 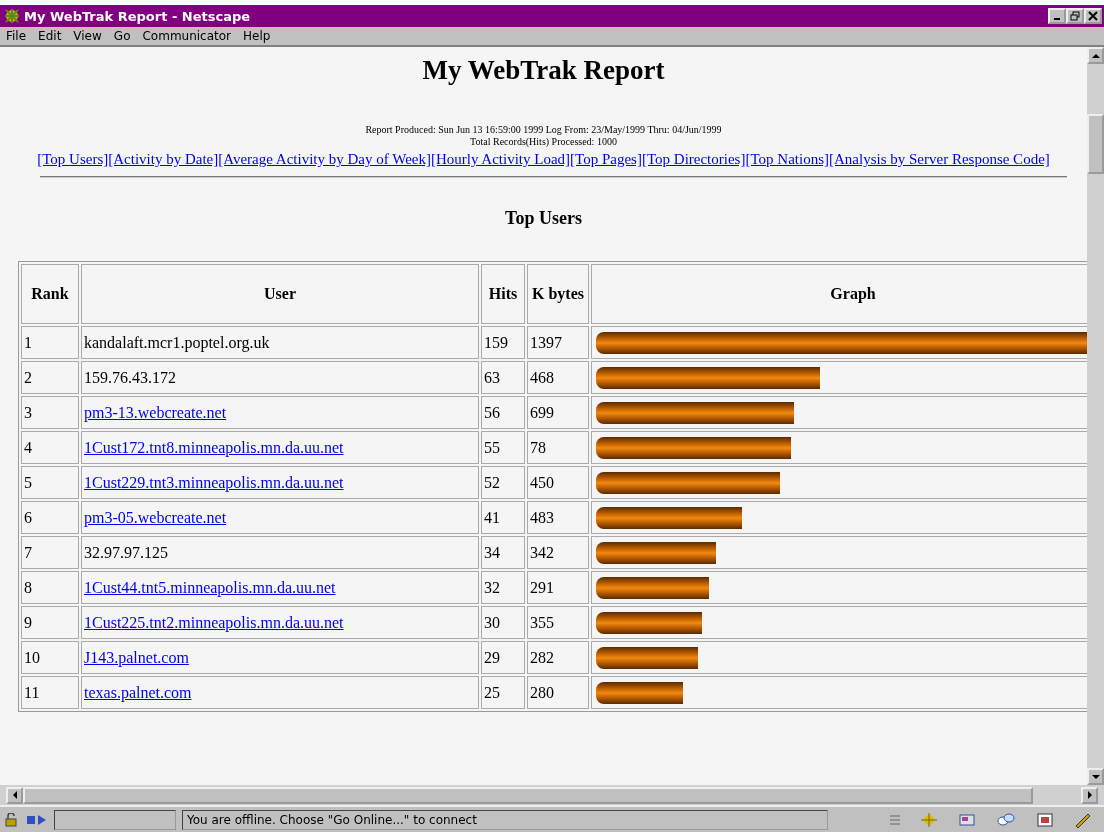 What do you see at coordinates (50, 587) in the screenshot?
I see `table-cell: 8` at bounding box center [50, 587].